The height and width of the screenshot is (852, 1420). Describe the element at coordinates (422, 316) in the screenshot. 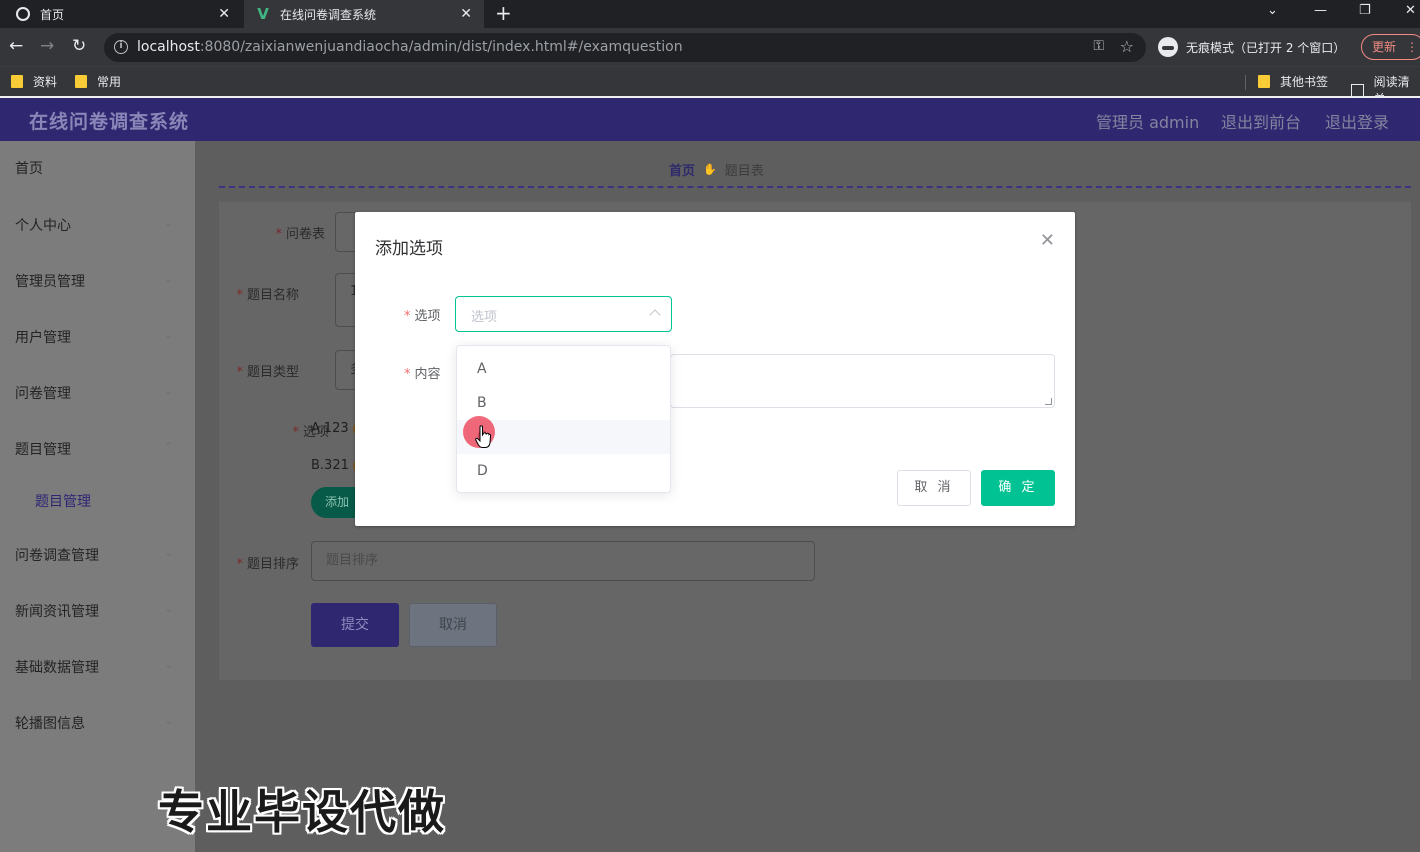

I see `option-label: * 选项` at that location.